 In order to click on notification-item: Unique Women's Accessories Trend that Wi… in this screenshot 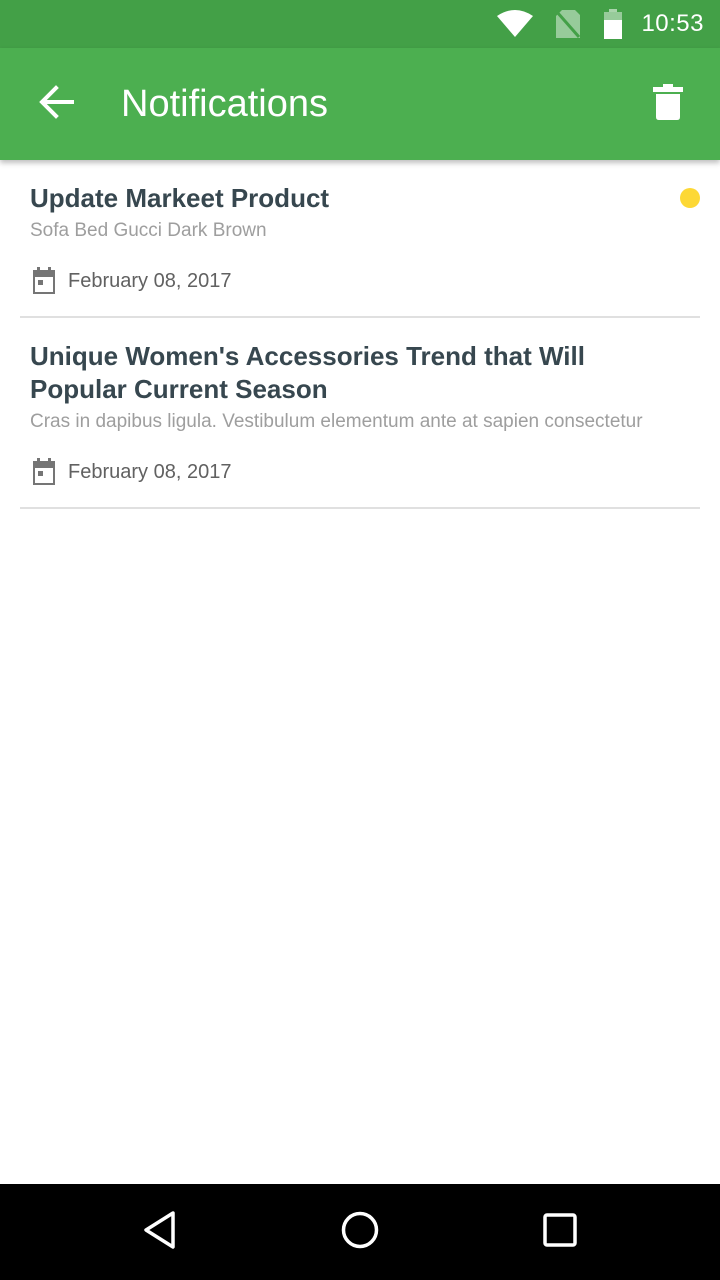, I will do `click(360, 413)`.